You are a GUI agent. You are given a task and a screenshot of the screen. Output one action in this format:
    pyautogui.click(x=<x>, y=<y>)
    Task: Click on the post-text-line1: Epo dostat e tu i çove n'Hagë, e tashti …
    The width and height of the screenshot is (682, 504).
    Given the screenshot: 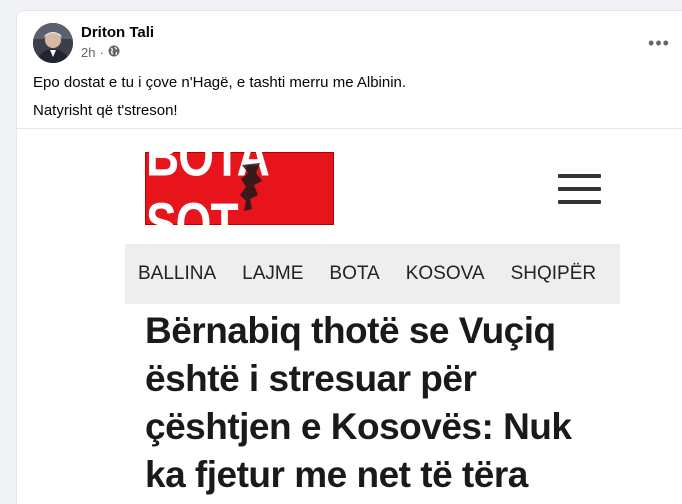 What is the action you would take?
    pyautogui.click(x=220, y=82)
    